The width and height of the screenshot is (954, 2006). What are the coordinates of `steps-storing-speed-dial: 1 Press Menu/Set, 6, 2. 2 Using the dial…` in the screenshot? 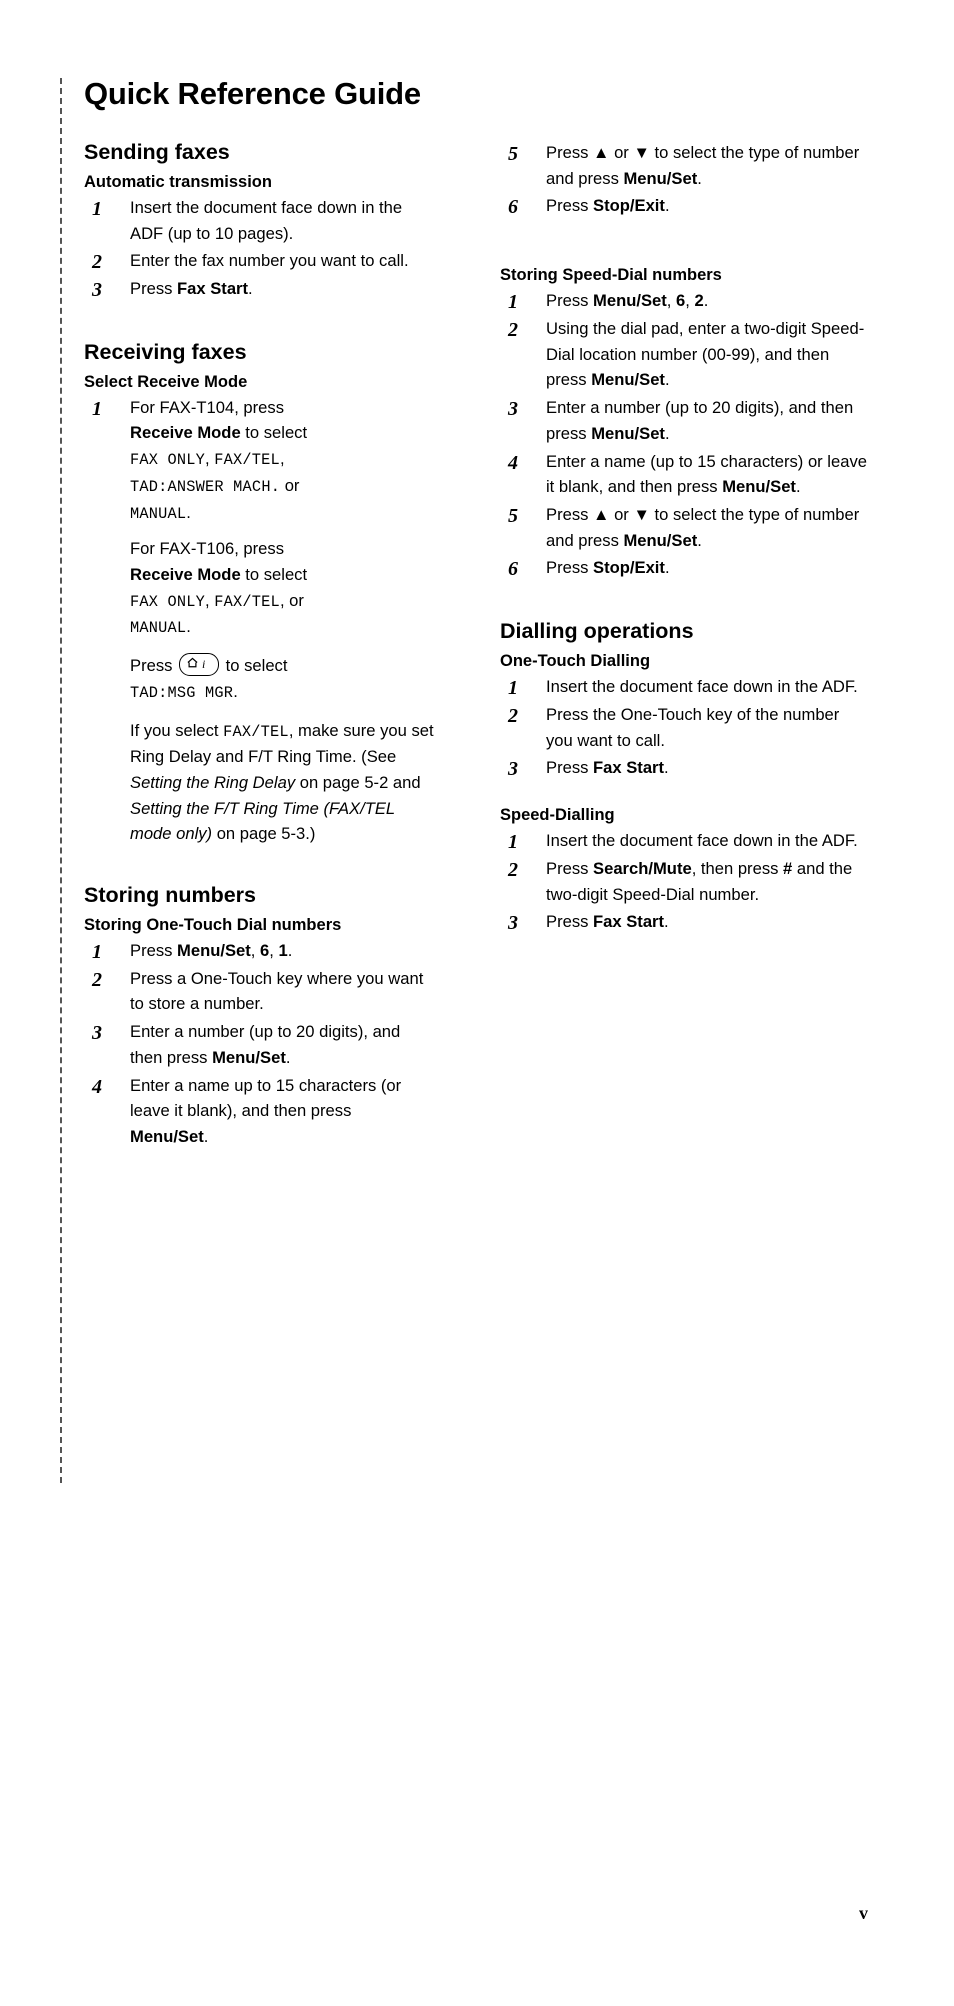 It's located at (685, 434).